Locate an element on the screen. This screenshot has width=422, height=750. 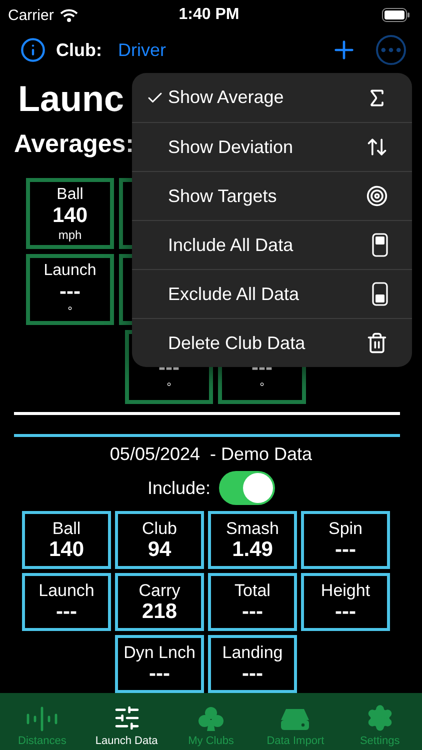
tile-label: Club is located at coordinates (159, 528).